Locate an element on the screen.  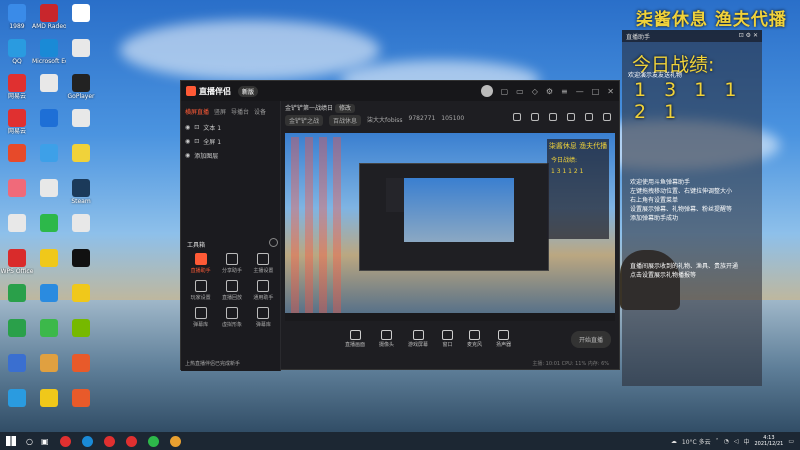
windows-start-icon is located at coordinates (11, 441).